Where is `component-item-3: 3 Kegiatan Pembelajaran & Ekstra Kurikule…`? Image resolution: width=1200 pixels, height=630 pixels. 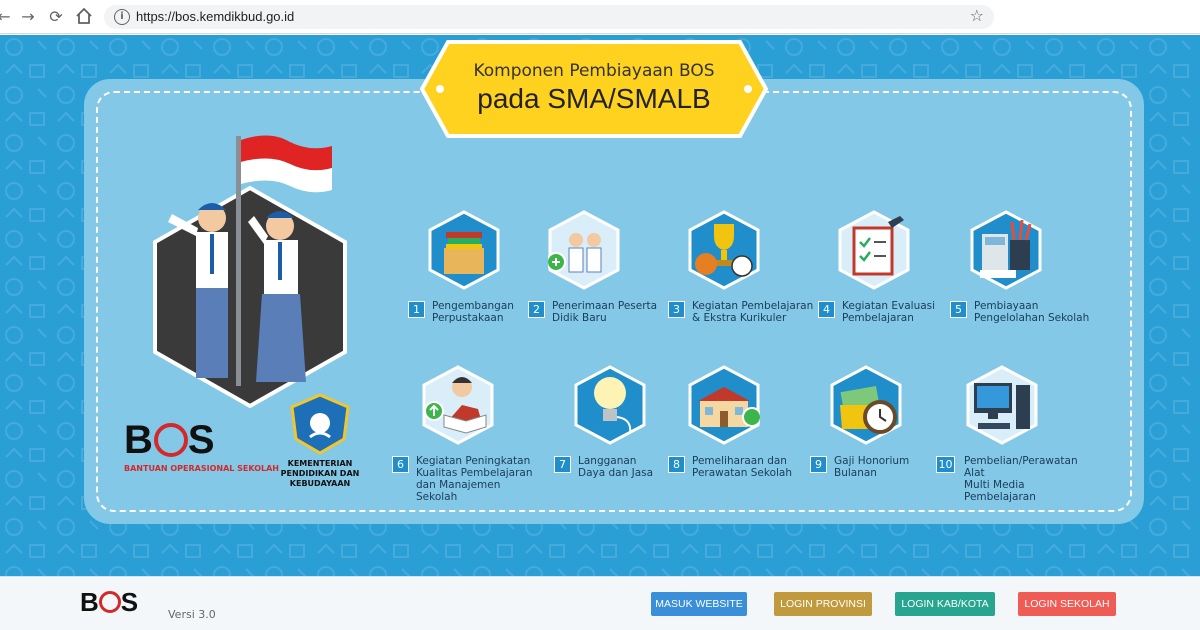
component-item-3: 3 Kegiatan Pembelajaran & Ekstra Kurikule… is located at coordinates (743, 270).